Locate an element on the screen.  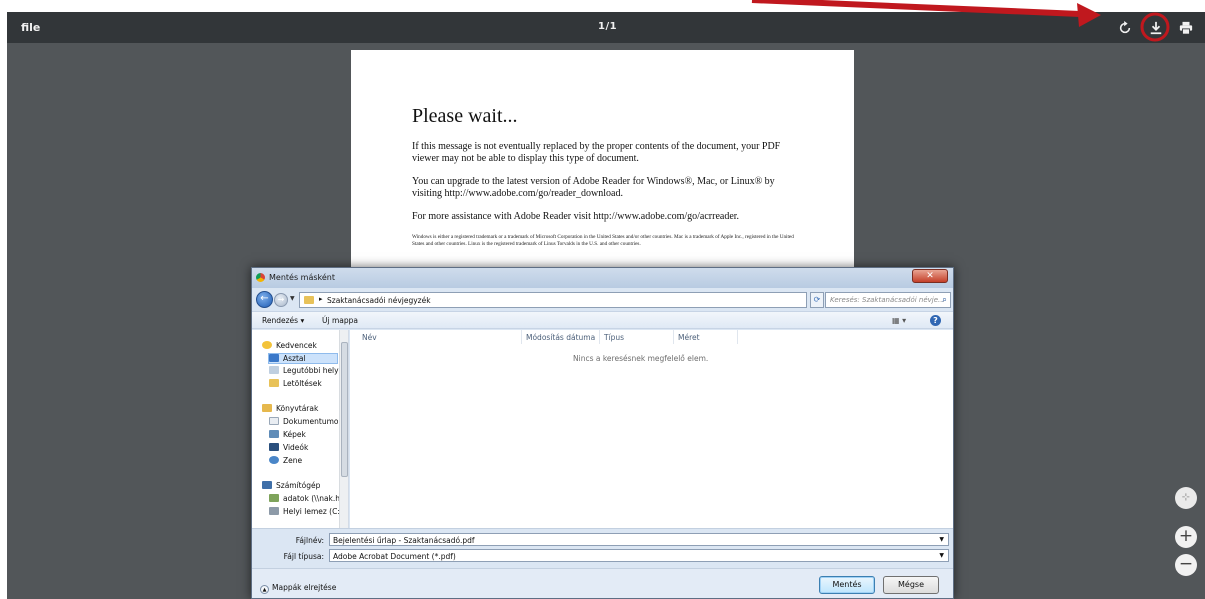
empty-results-message: Nincs a keresésnek megfelelő elem. is located at coordinates (641, 358).